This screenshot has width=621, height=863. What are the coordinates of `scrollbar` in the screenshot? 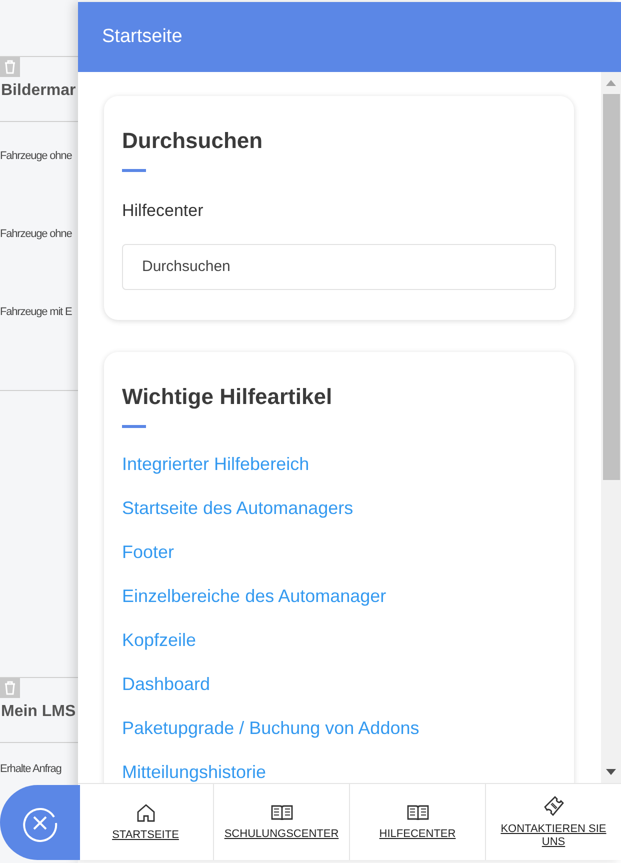 It's located at (611, 427).